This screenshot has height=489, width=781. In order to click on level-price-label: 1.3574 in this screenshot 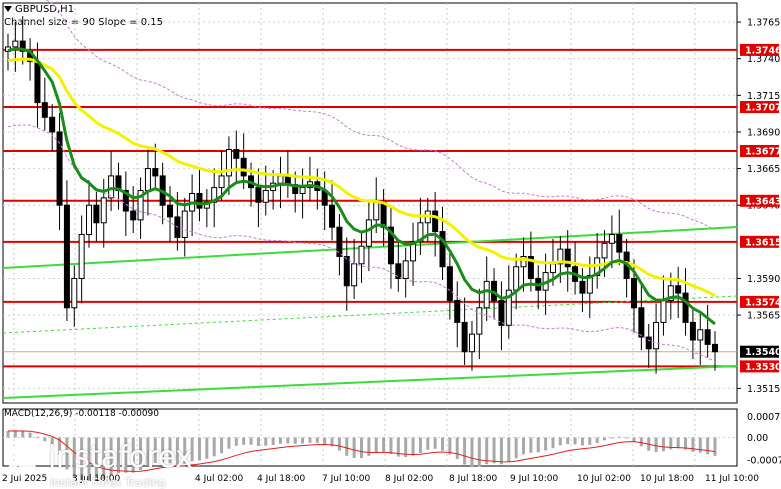, I will do `click(763, 302)`.